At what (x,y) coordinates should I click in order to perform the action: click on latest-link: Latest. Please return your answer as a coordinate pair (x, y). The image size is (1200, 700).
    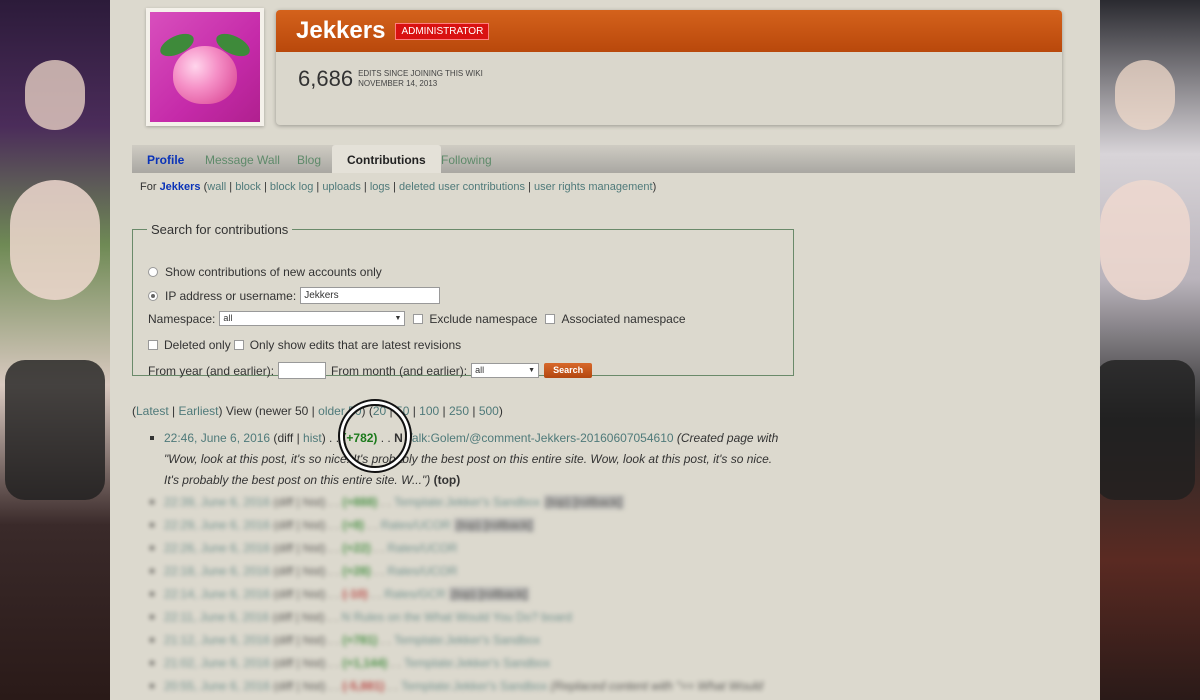
    Looking at the image, I should click on (152, 411).